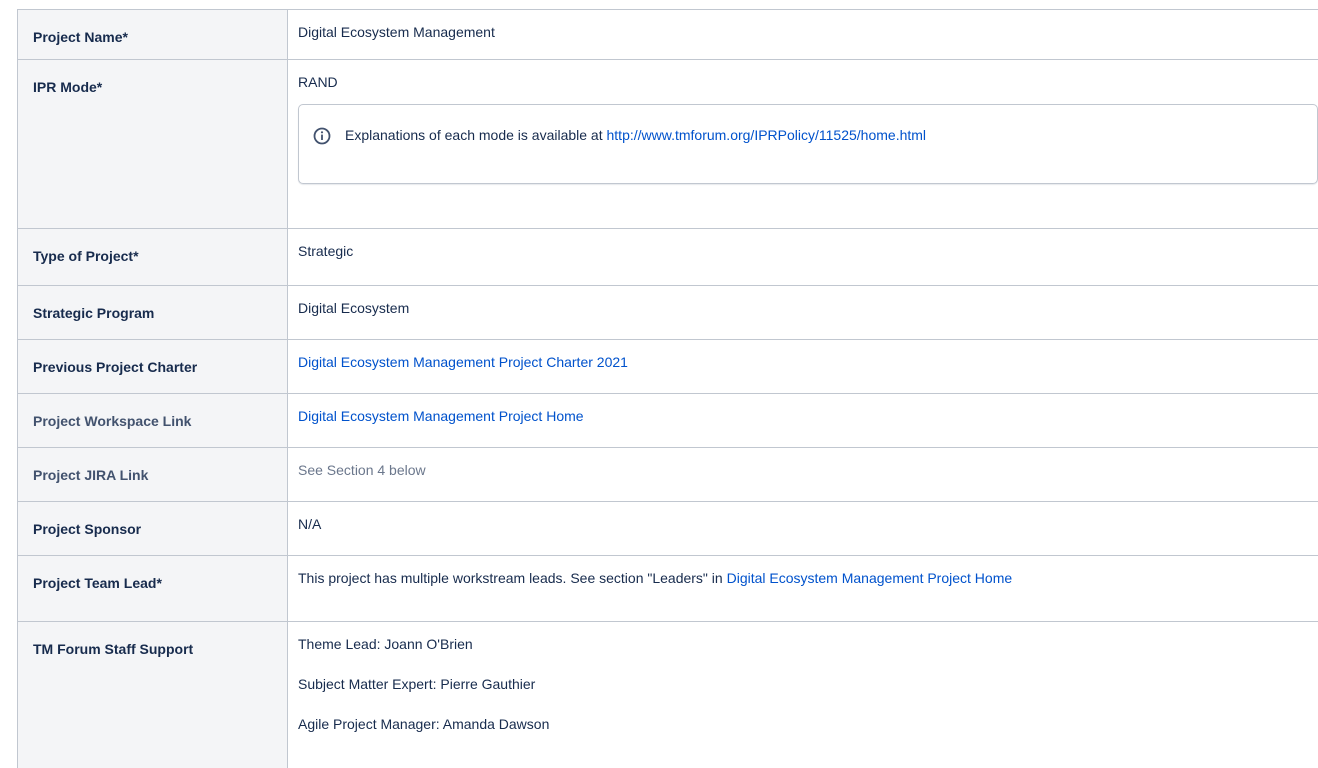 The height and width of the screenshot is (768, 1318). Describe the element at coordinates (803, 302) in the screenshot. I see `strategic-program-value: Digital Ecosystem` at that location.